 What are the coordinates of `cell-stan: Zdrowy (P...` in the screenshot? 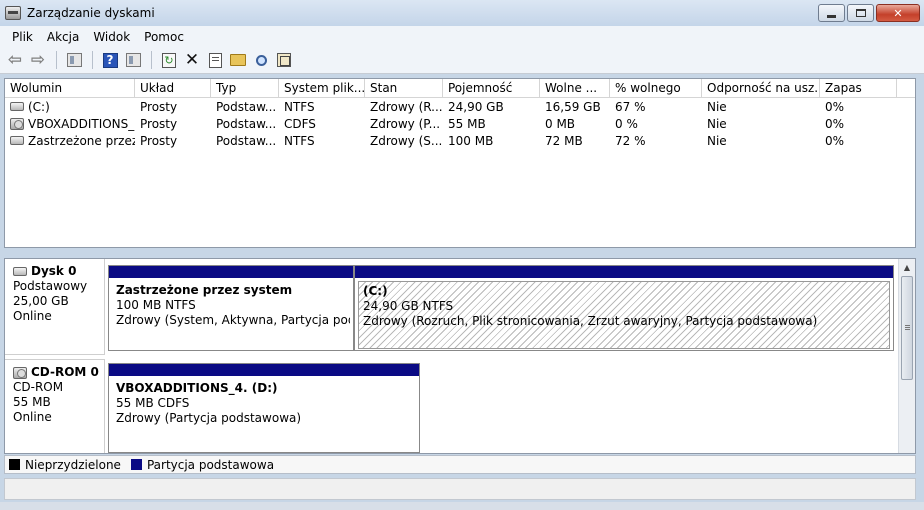 It's located at (405, 123).